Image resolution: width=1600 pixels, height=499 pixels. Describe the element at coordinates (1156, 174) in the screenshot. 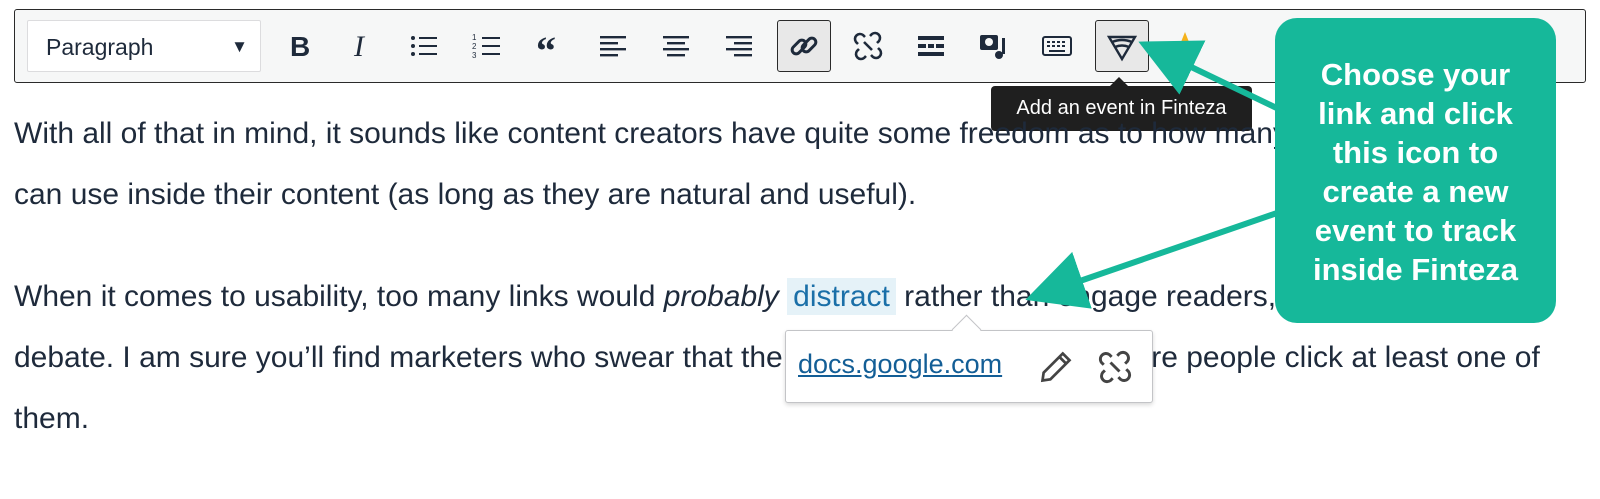

I see `annotation-arrows` at that location.